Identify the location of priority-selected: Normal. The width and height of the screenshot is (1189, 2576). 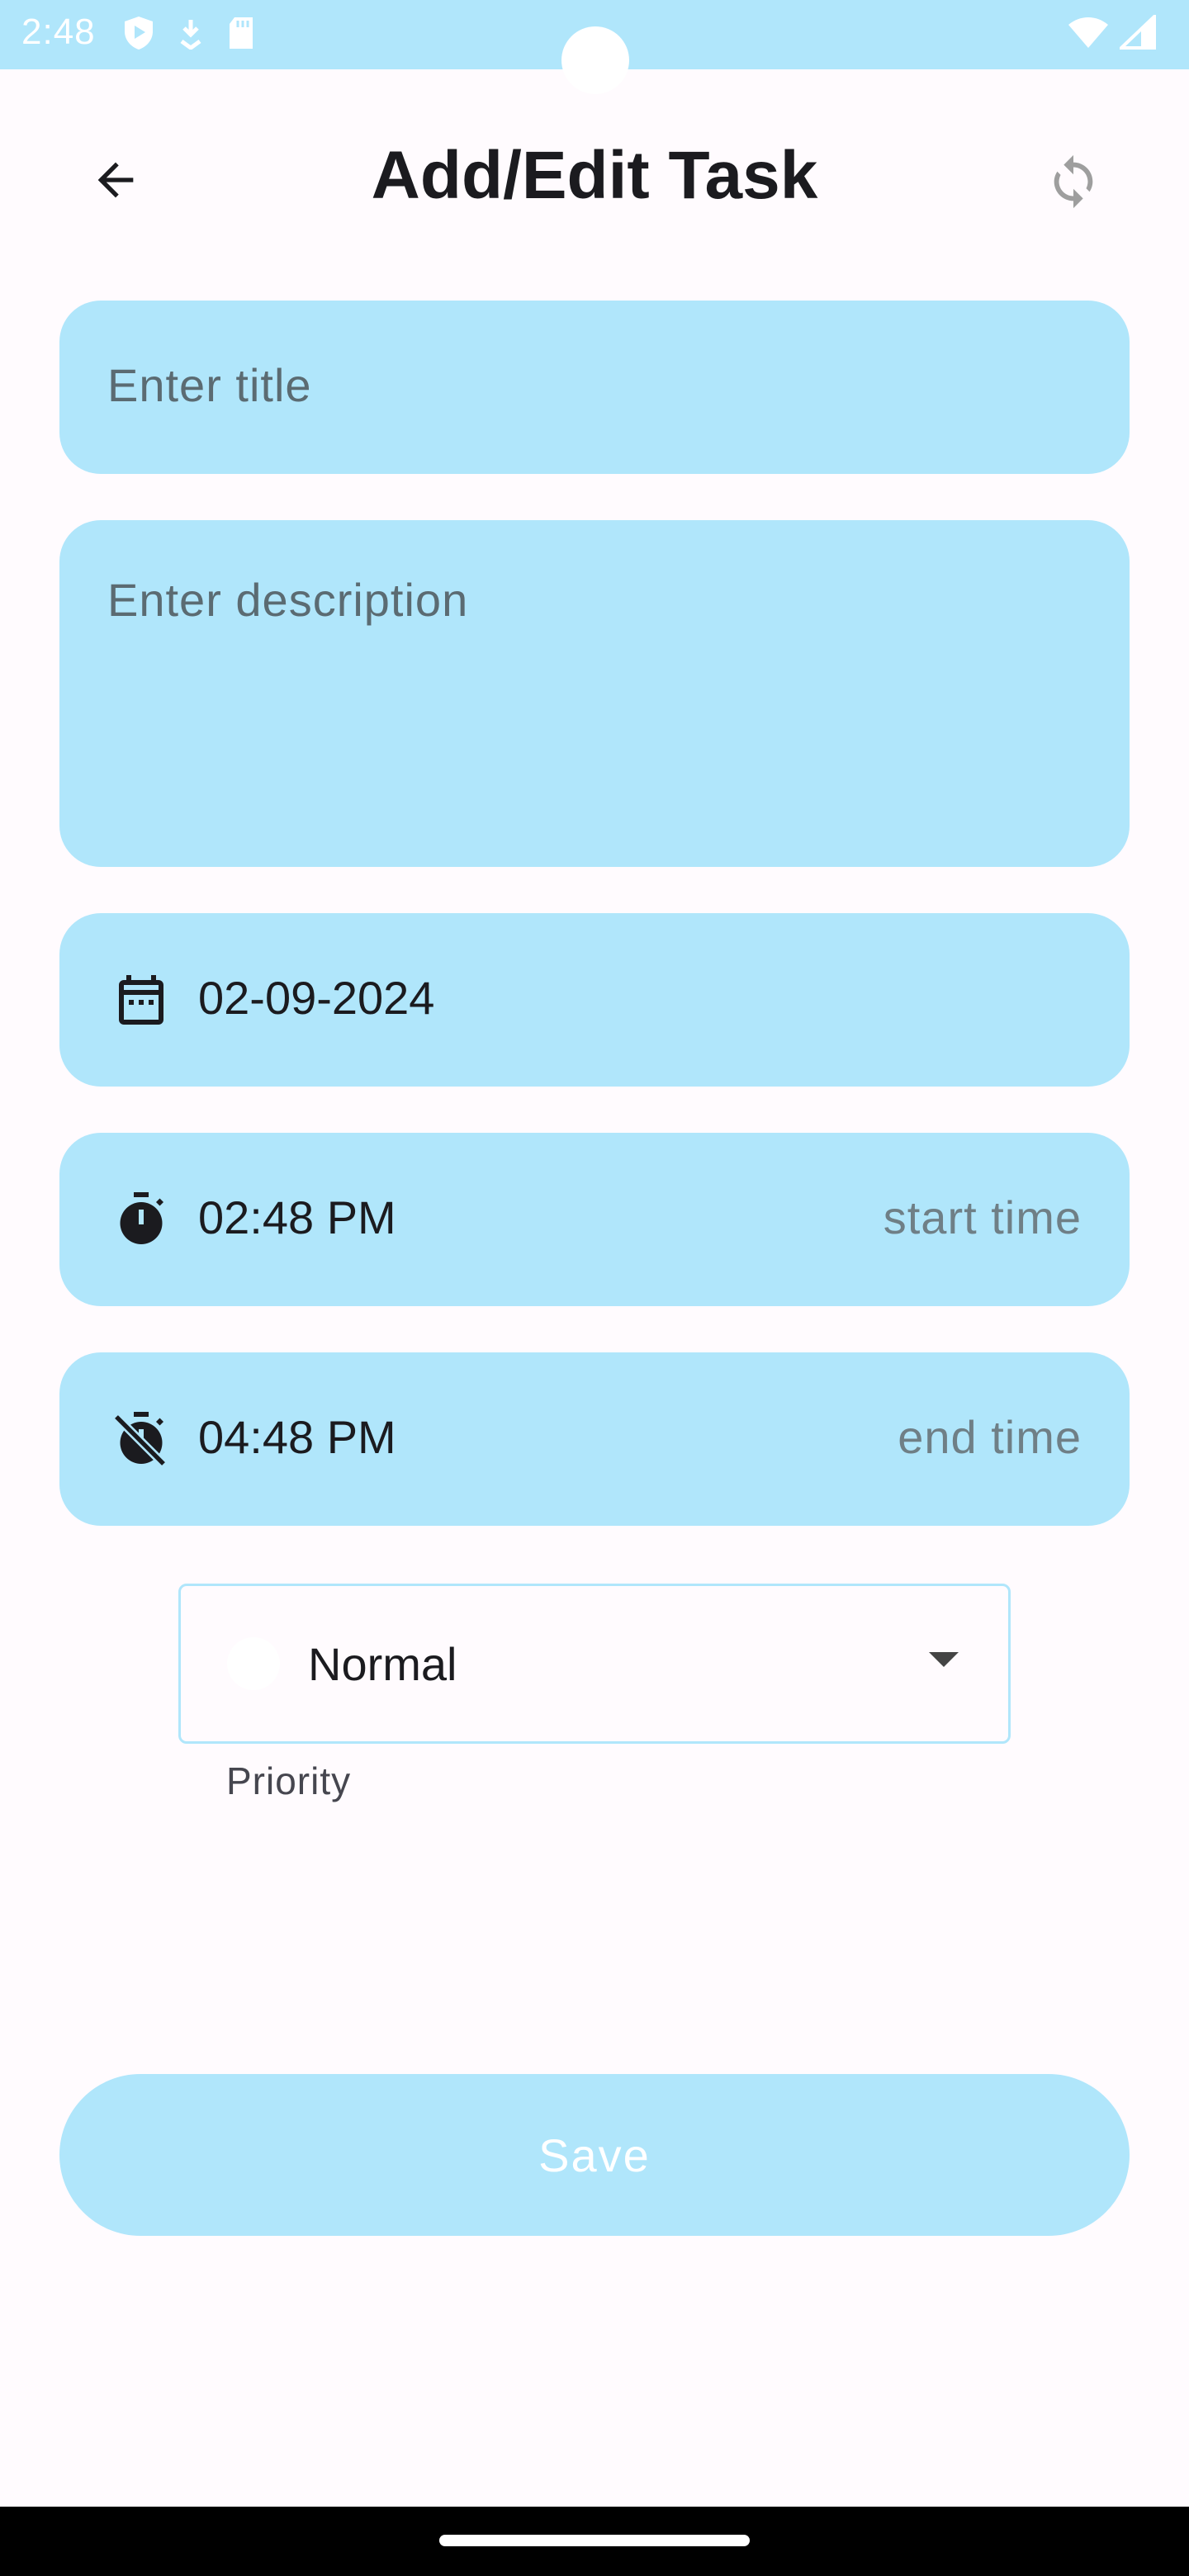
(382, 1664).